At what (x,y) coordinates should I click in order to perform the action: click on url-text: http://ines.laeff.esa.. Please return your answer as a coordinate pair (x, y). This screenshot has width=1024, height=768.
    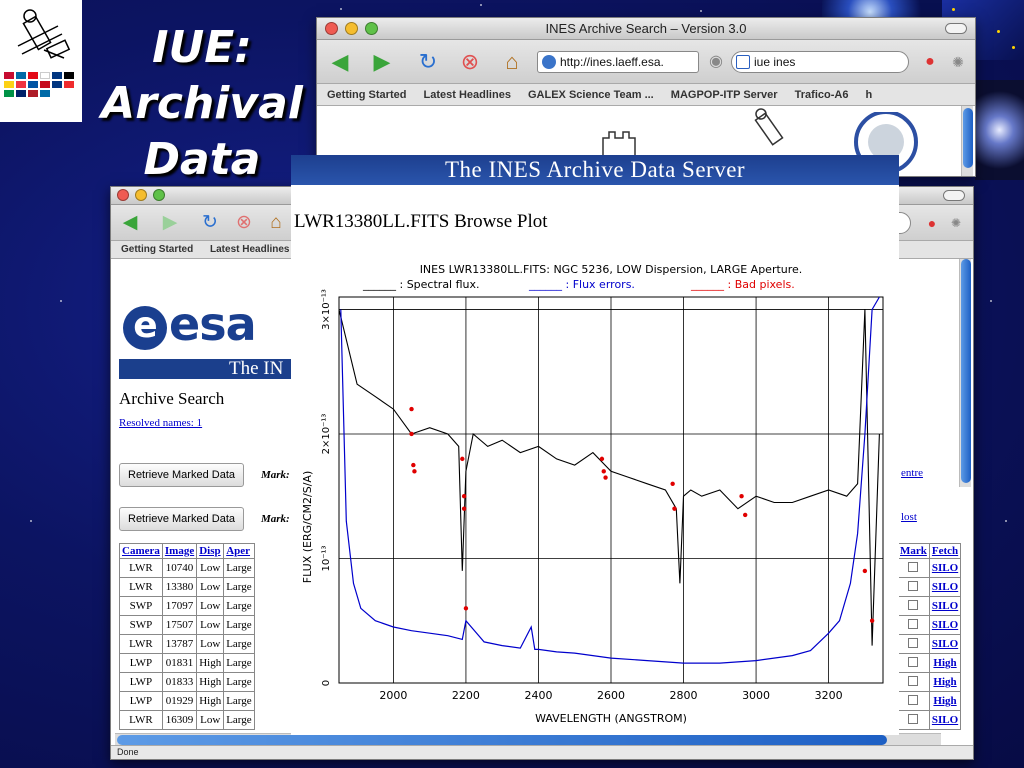
    Looking at the image, I should click on (612, 62).